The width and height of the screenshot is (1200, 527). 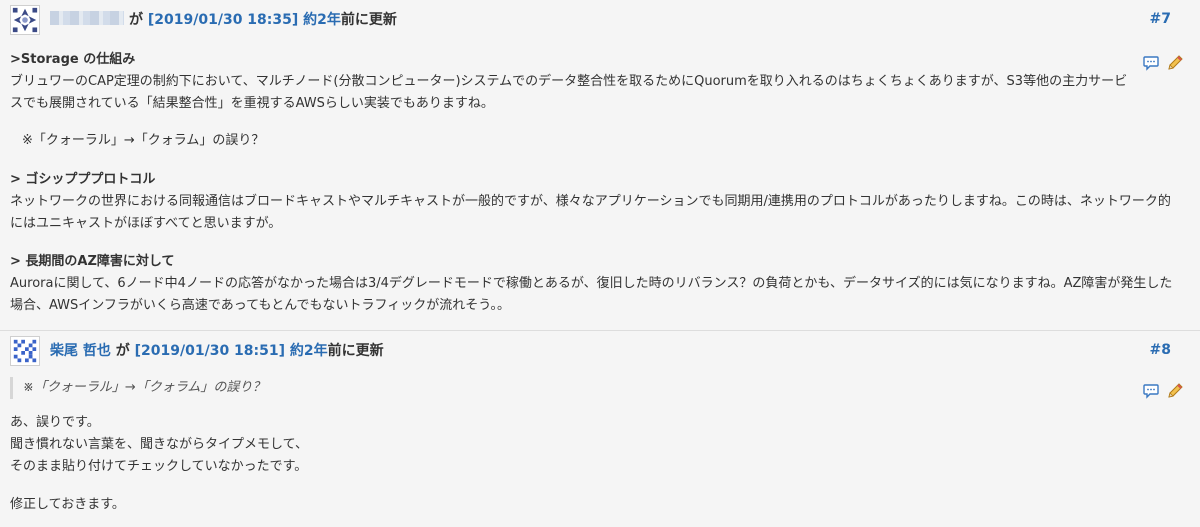 What do you see at coordinates (73, 59) in the screenshot?
I see `section-heading: >Storage の仕組み` at bounding box center [73, 59].